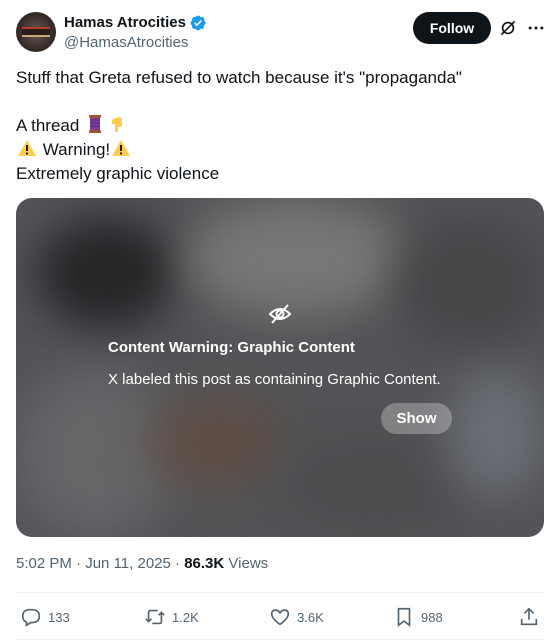 This screenshot has width=560, height=641. What do you see at coordinates (416, 418) in the screenshot?
I see `show-media-button: Show` at bounding box center [416, 418].